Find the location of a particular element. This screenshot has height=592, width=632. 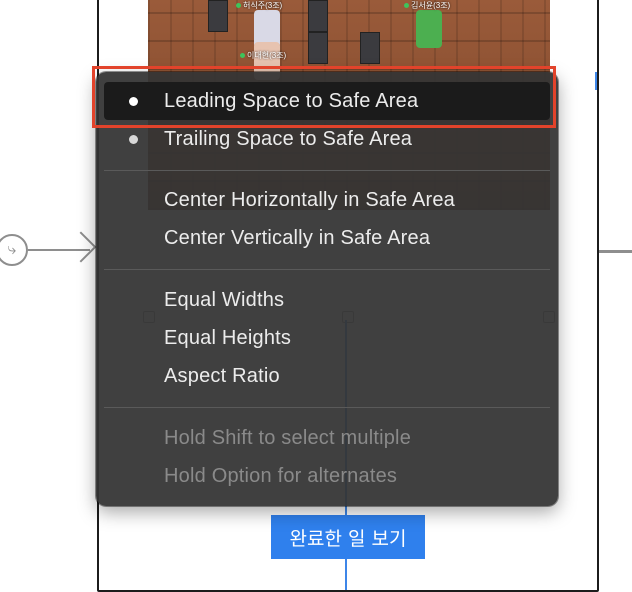

menu-hint-option: Hold Option for alternates is located at coordinates (281, 476).